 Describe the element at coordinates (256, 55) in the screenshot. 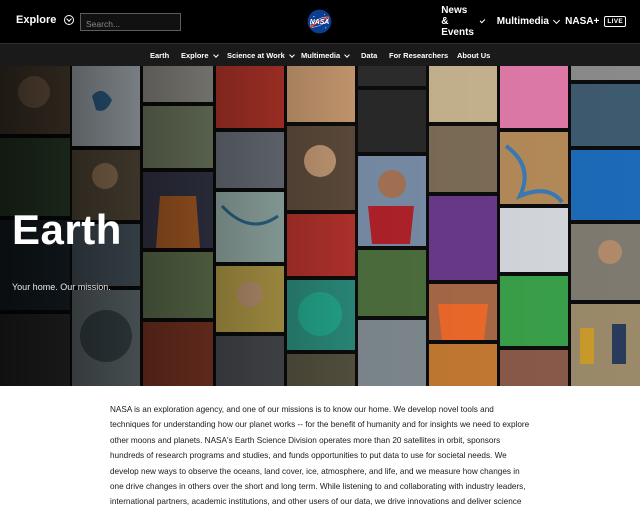

I see `section-nav-science-at-work-label: Science at Work` at that location.